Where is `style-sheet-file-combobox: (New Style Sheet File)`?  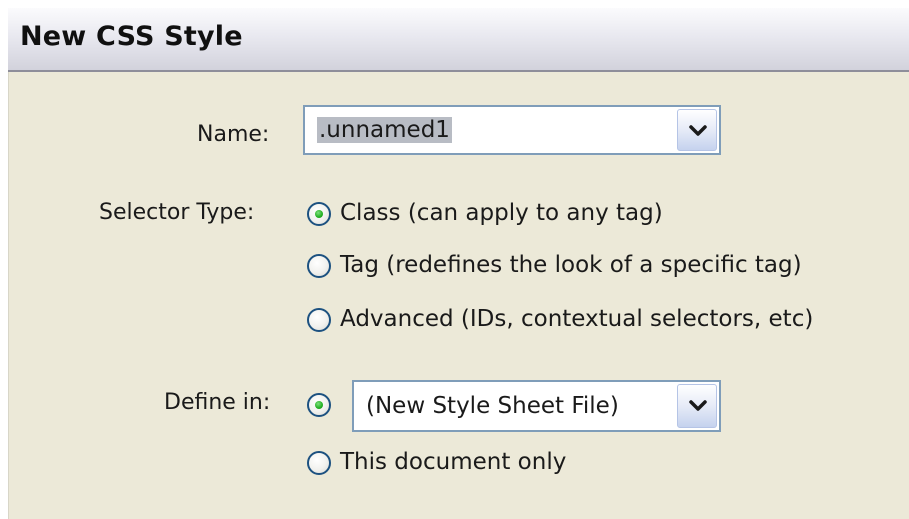 style-sheet-file-combobox: (New Style Sheet File) is located at coordinates (536, 406).